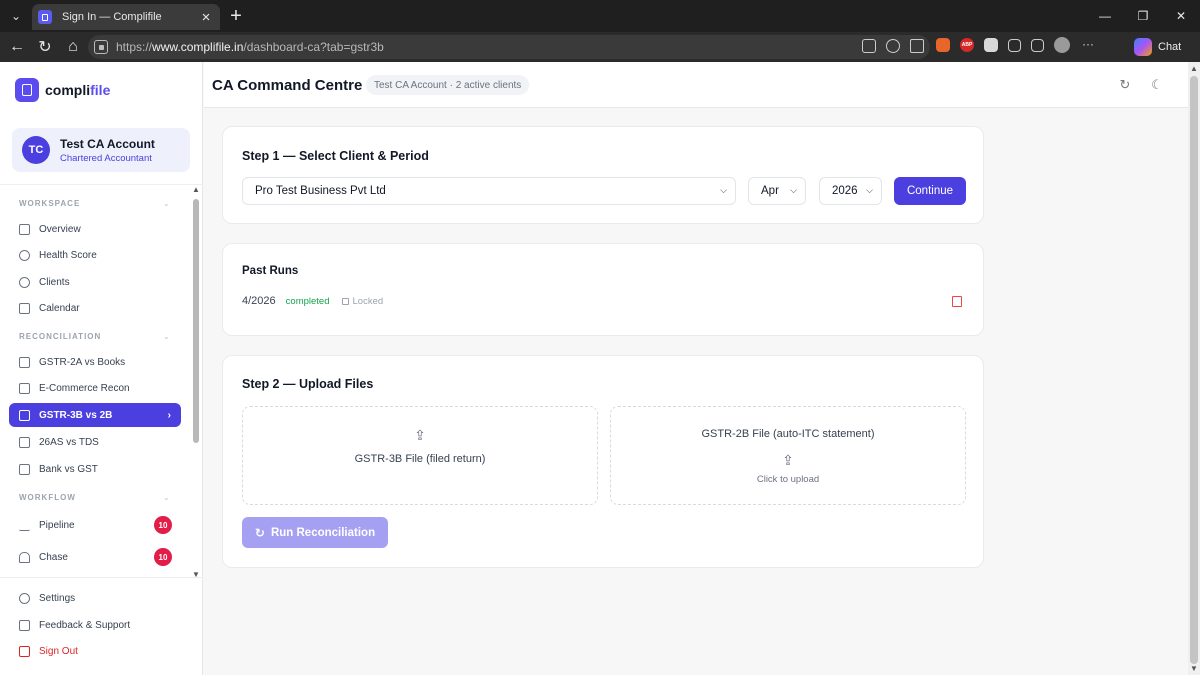 The width and height of the screenshot is (1200, 675). What do you see at coordinates (101, 150) in the screenshot?
I see `account-card: TC Test CA Account Chartered Accountant` at bounding box center [101, 150].